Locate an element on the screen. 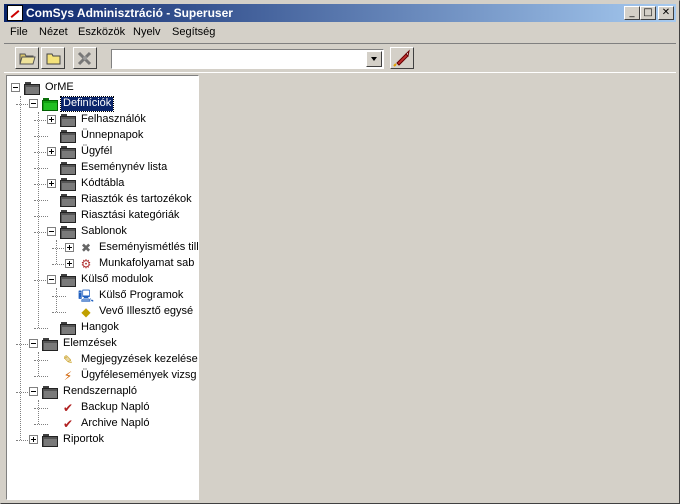  tree-node: ⚡ Ügyfélesemények vizsg is located at coordinates (102, 376).